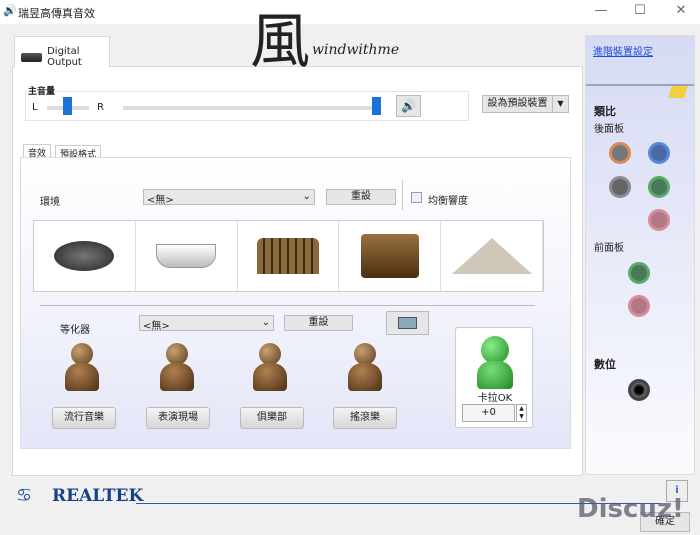 This screenshot has width=700, height=535. Describe the element at coordinates (356, 50) in the screenshot. I see `watermark-text: windwithme` at that location.